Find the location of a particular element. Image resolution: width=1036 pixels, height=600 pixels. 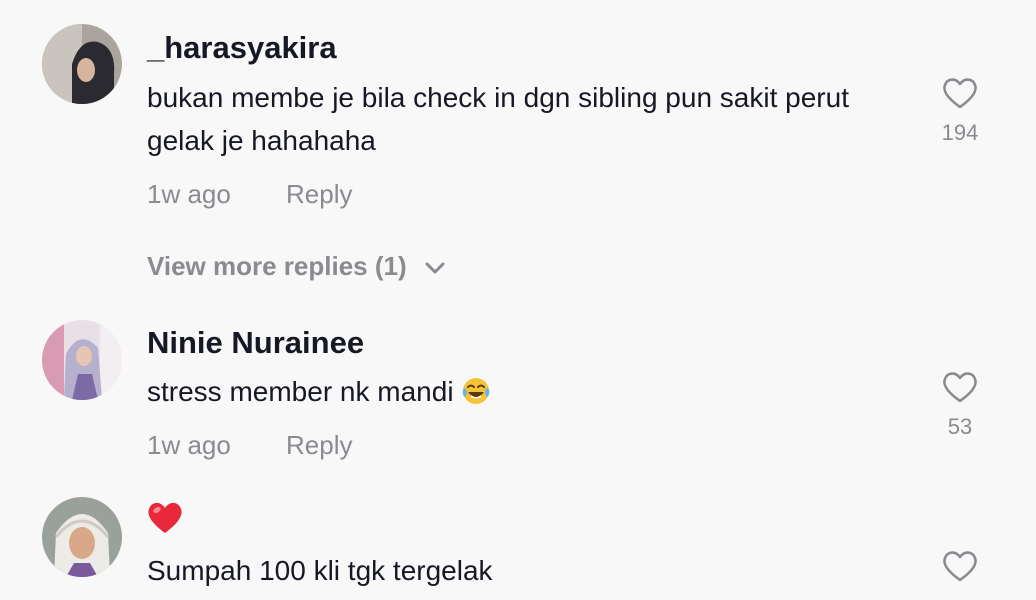

like-control: 194 is located at coordinates (960, 111).